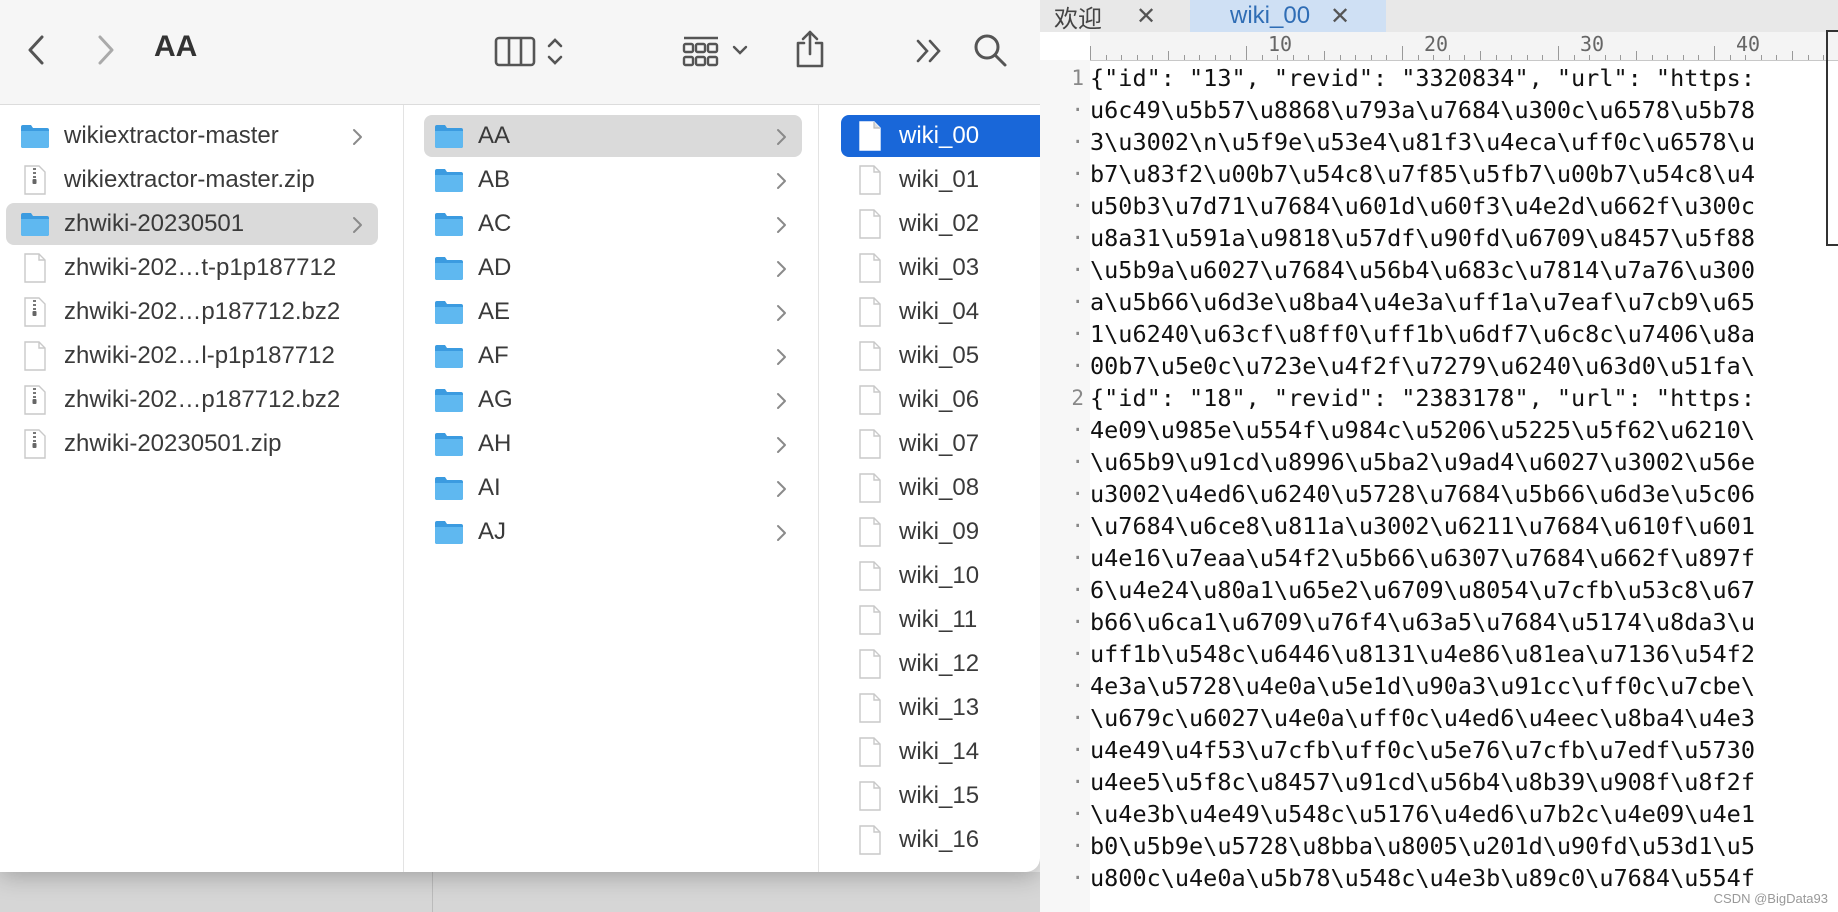 The width and height of the screenshot is (1838, 912). Describe the element at coordinates (940, 444) in the screenshot. I see `file-item: wiki_07` at that location.